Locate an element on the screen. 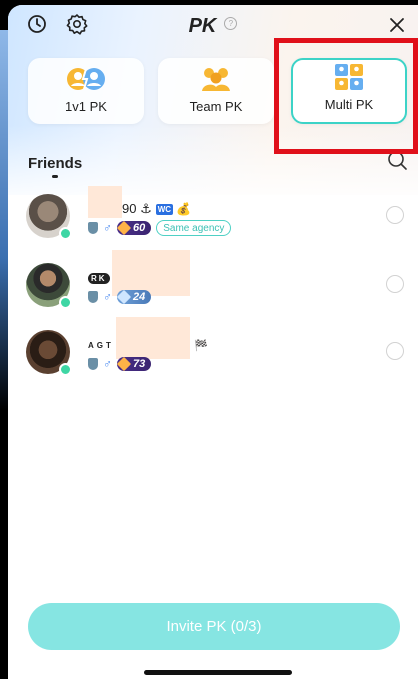 The width and height of the screenshot is (418, 679). mode-multi-pk: Multi PK is located at coordinates (349, 91).